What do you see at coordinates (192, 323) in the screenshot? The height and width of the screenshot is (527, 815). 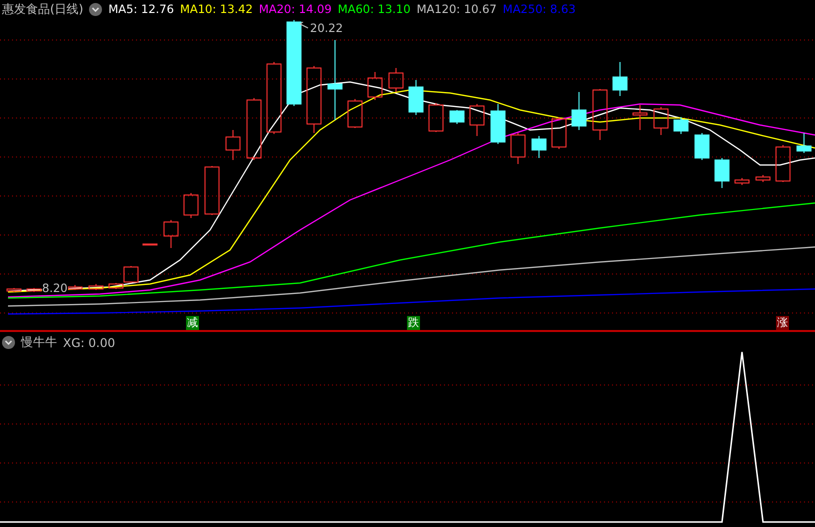 I see `signal-tag: 减` at bounding box center [192, 323].